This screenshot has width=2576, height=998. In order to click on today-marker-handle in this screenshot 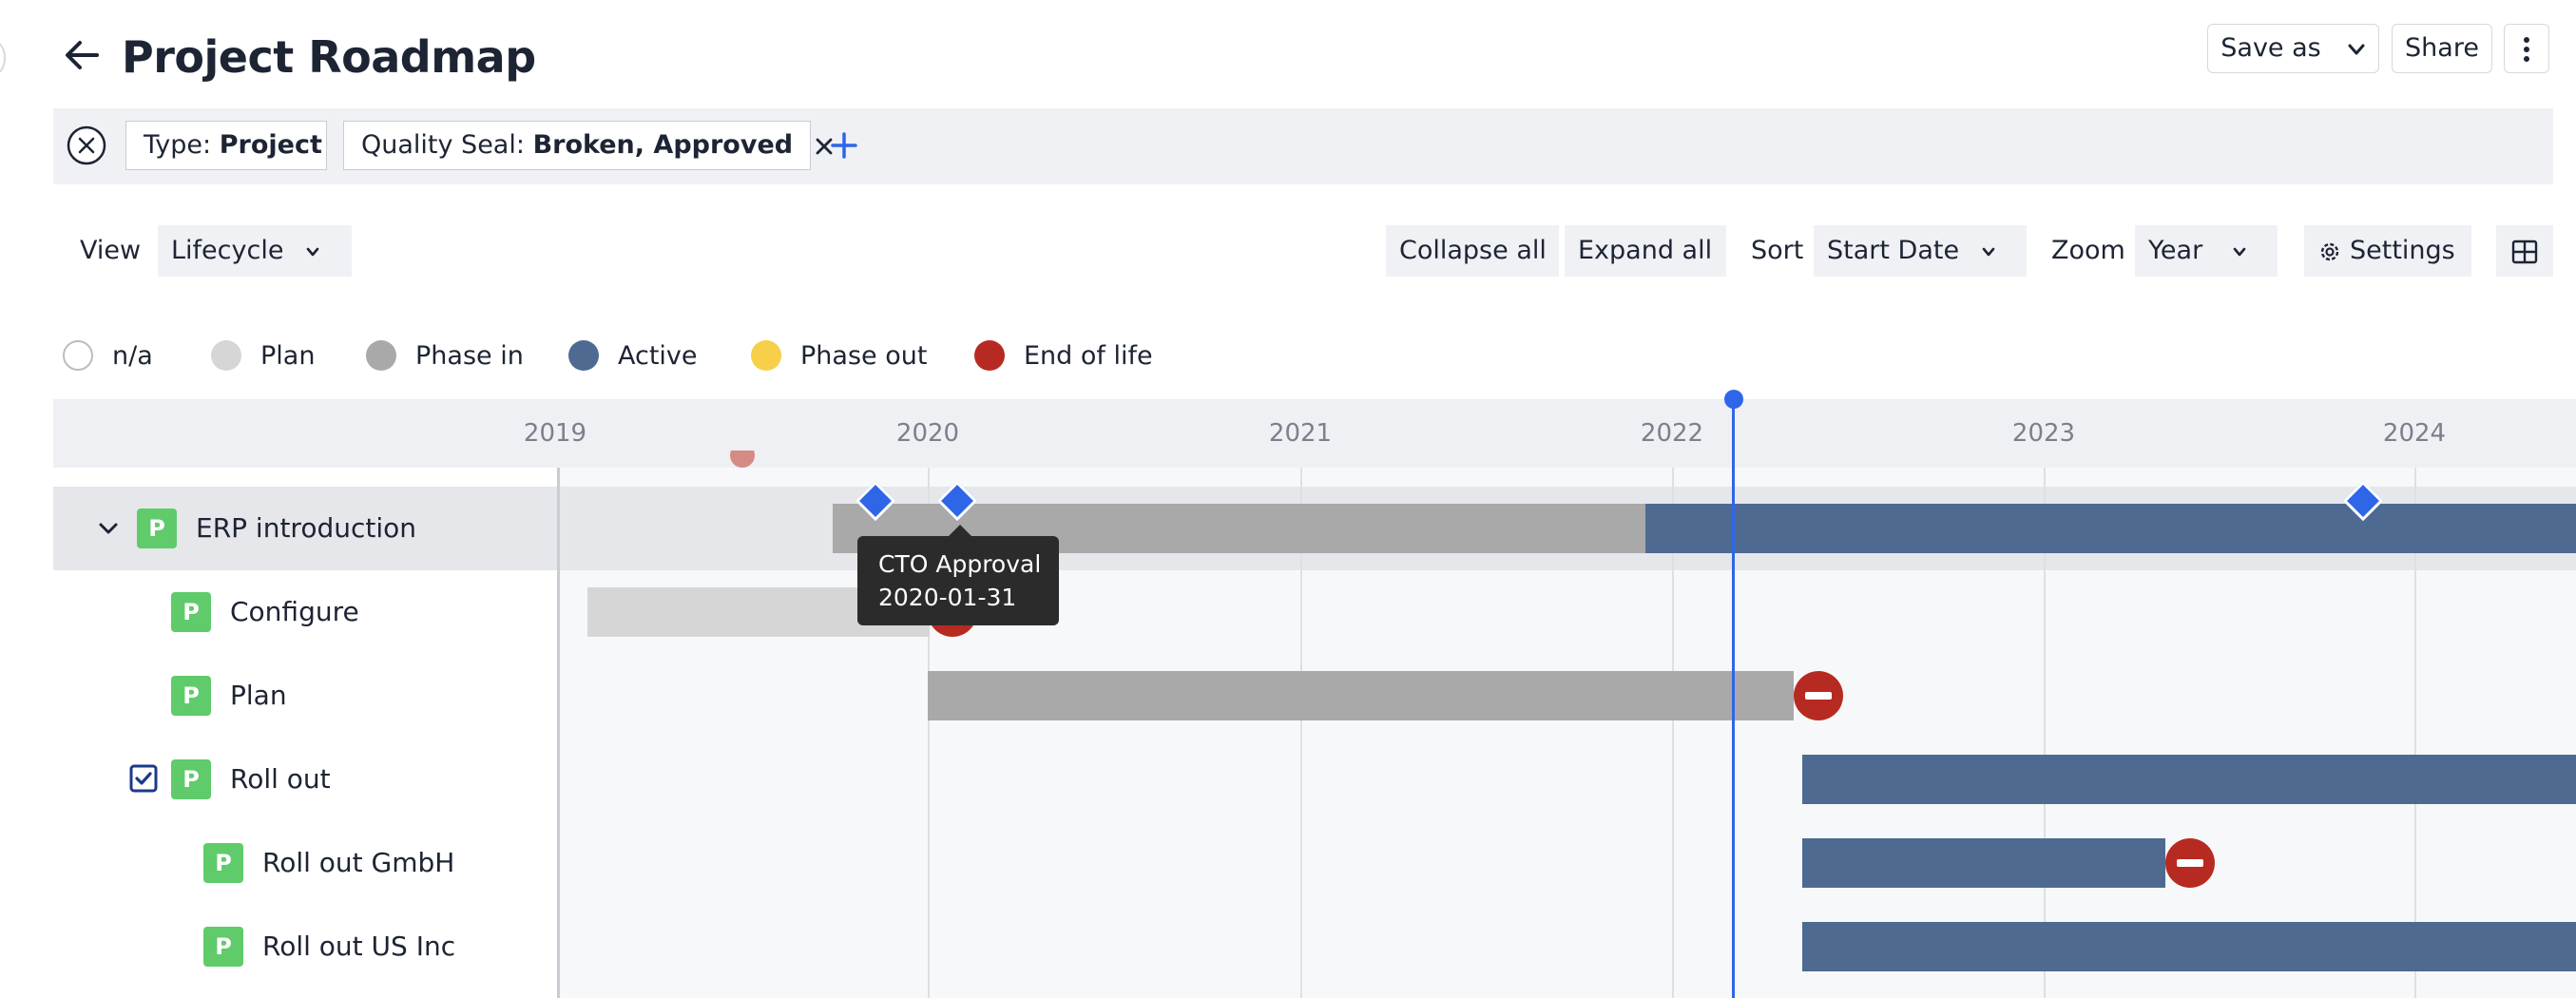, I will do `click(1734, 399)`.